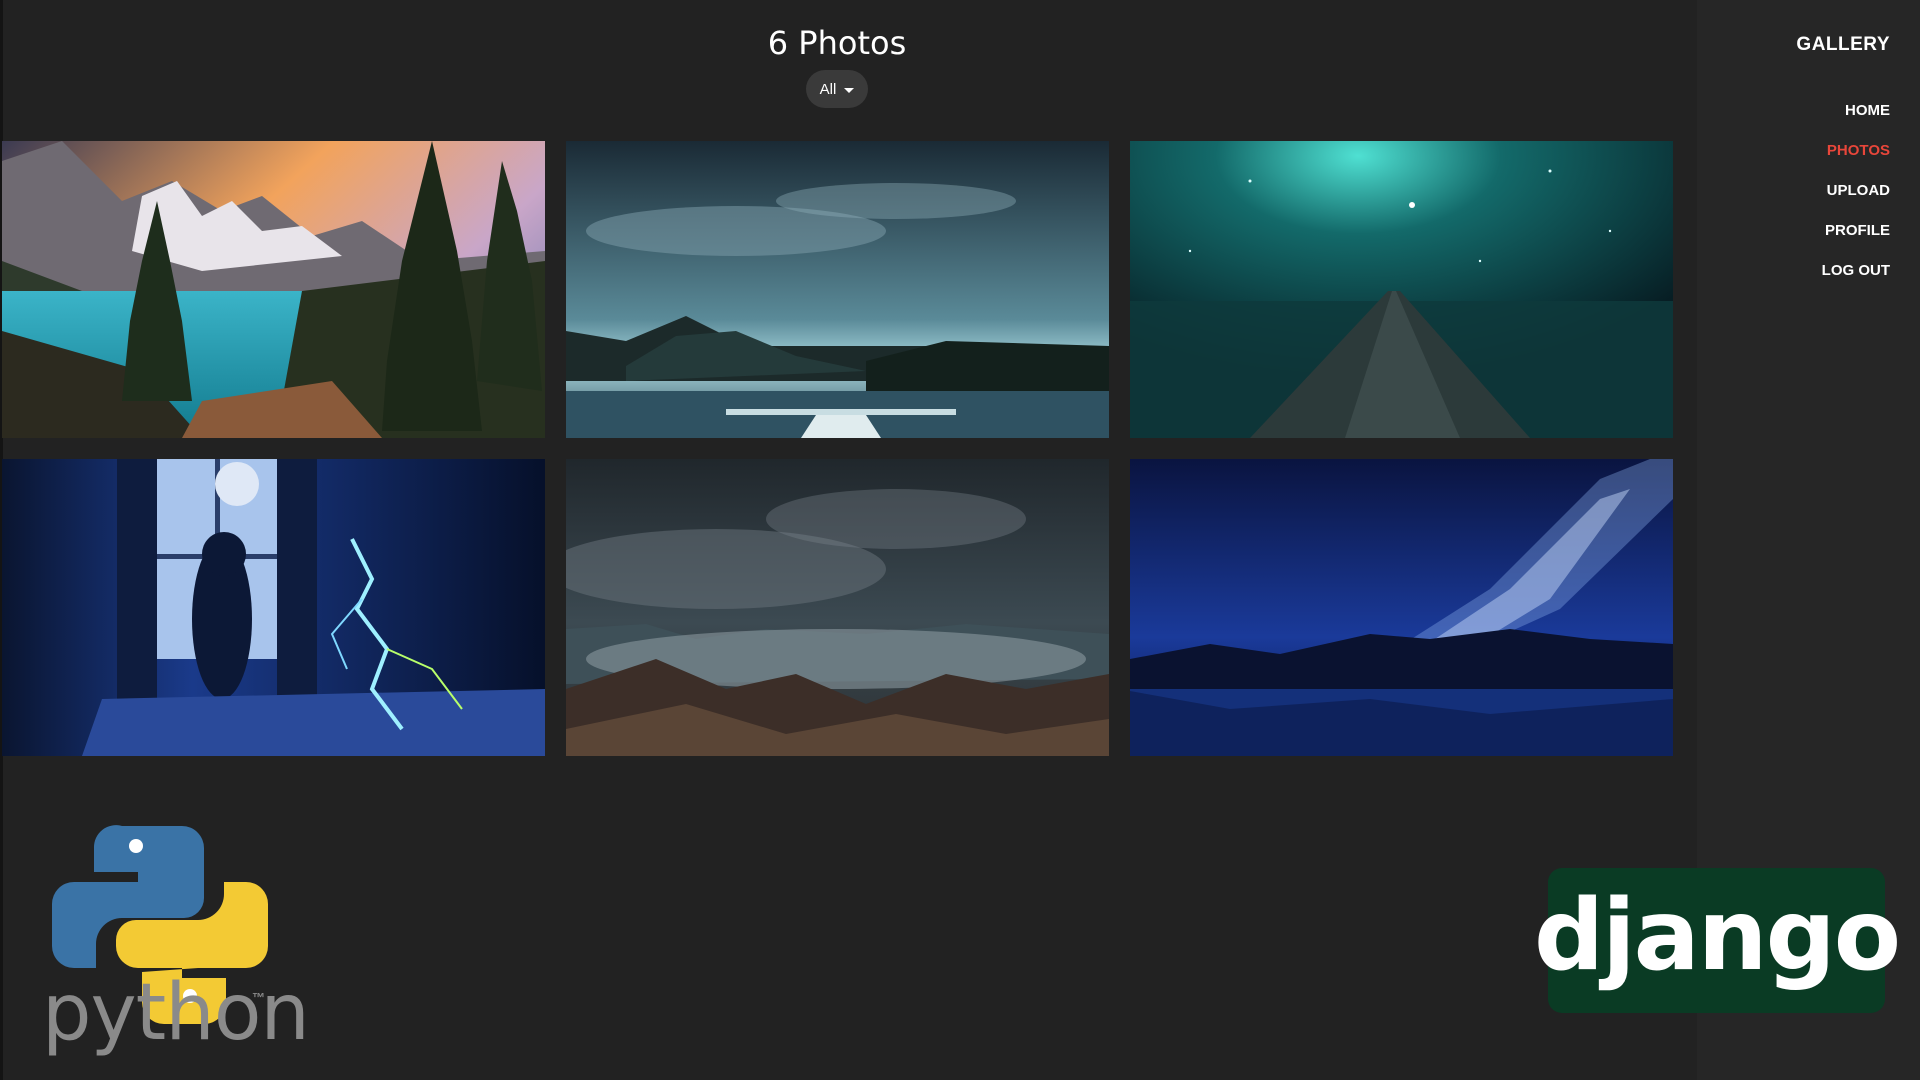 The width and height of the screenshot is (1920, 1080). I want to click on cloud-mountains-image, so click(837, 607).